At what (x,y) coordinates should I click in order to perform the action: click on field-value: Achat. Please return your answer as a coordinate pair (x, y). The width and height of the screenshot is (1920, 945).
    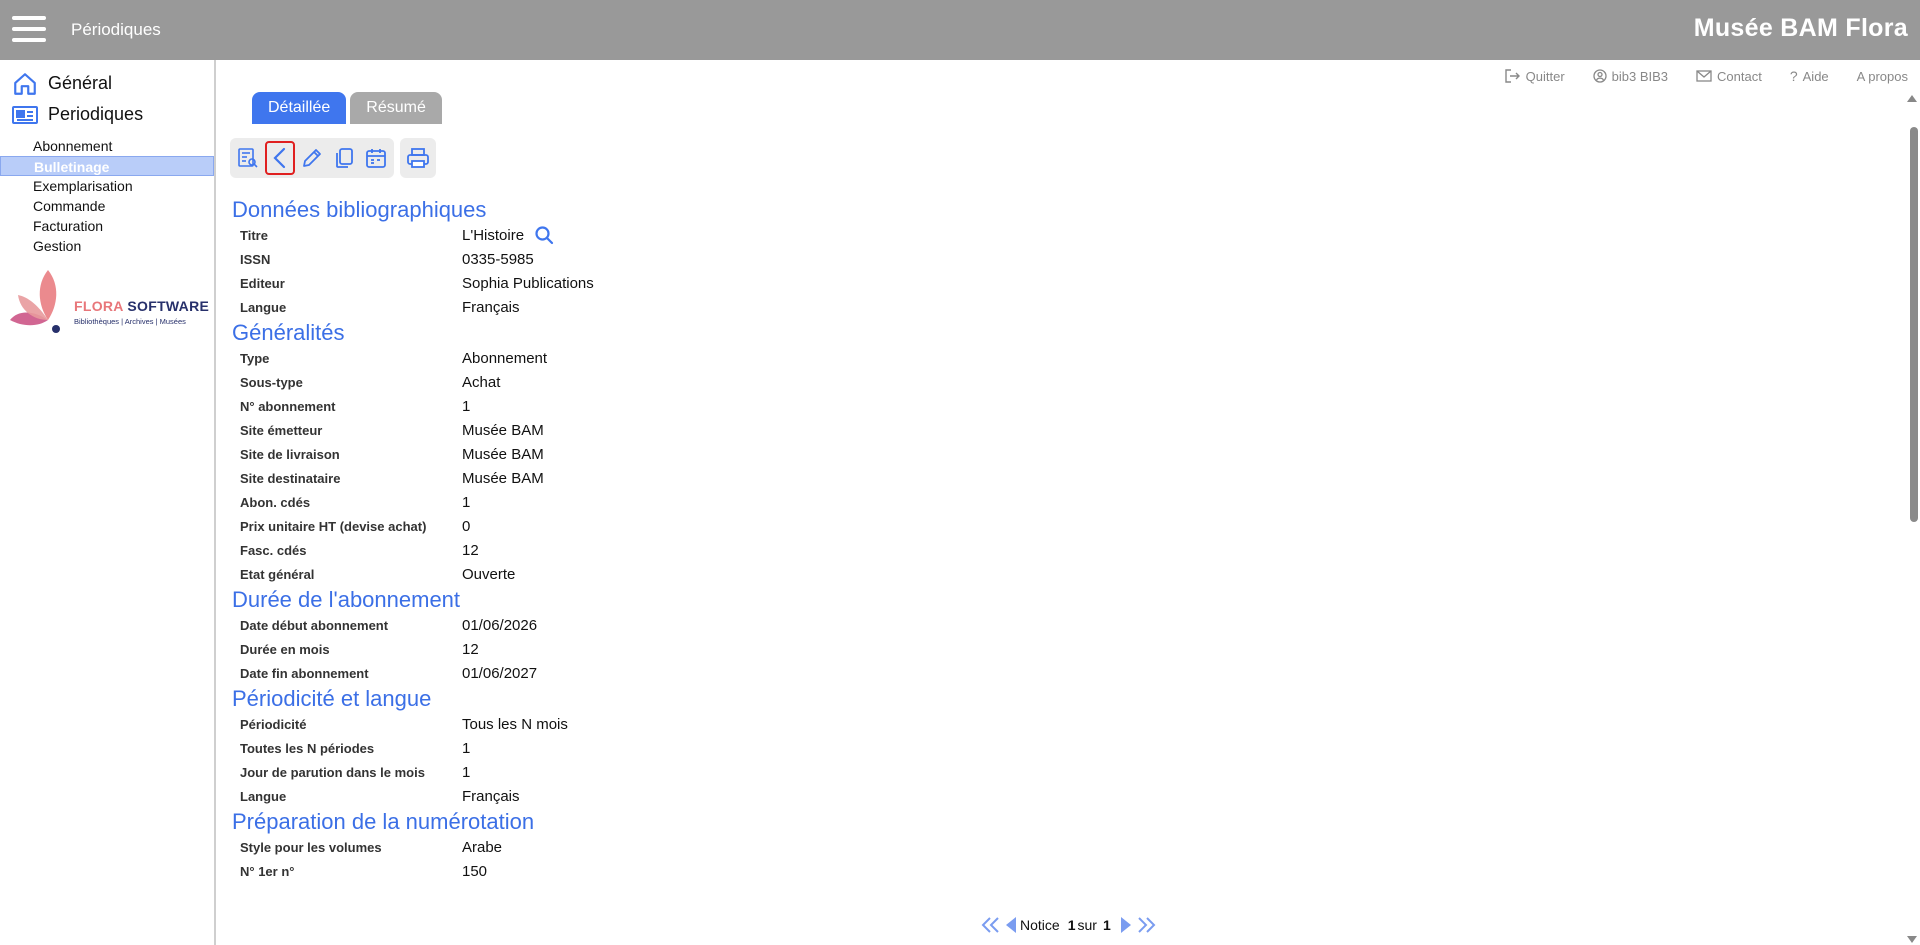
    Looking at the image, I should click on (481, 382).